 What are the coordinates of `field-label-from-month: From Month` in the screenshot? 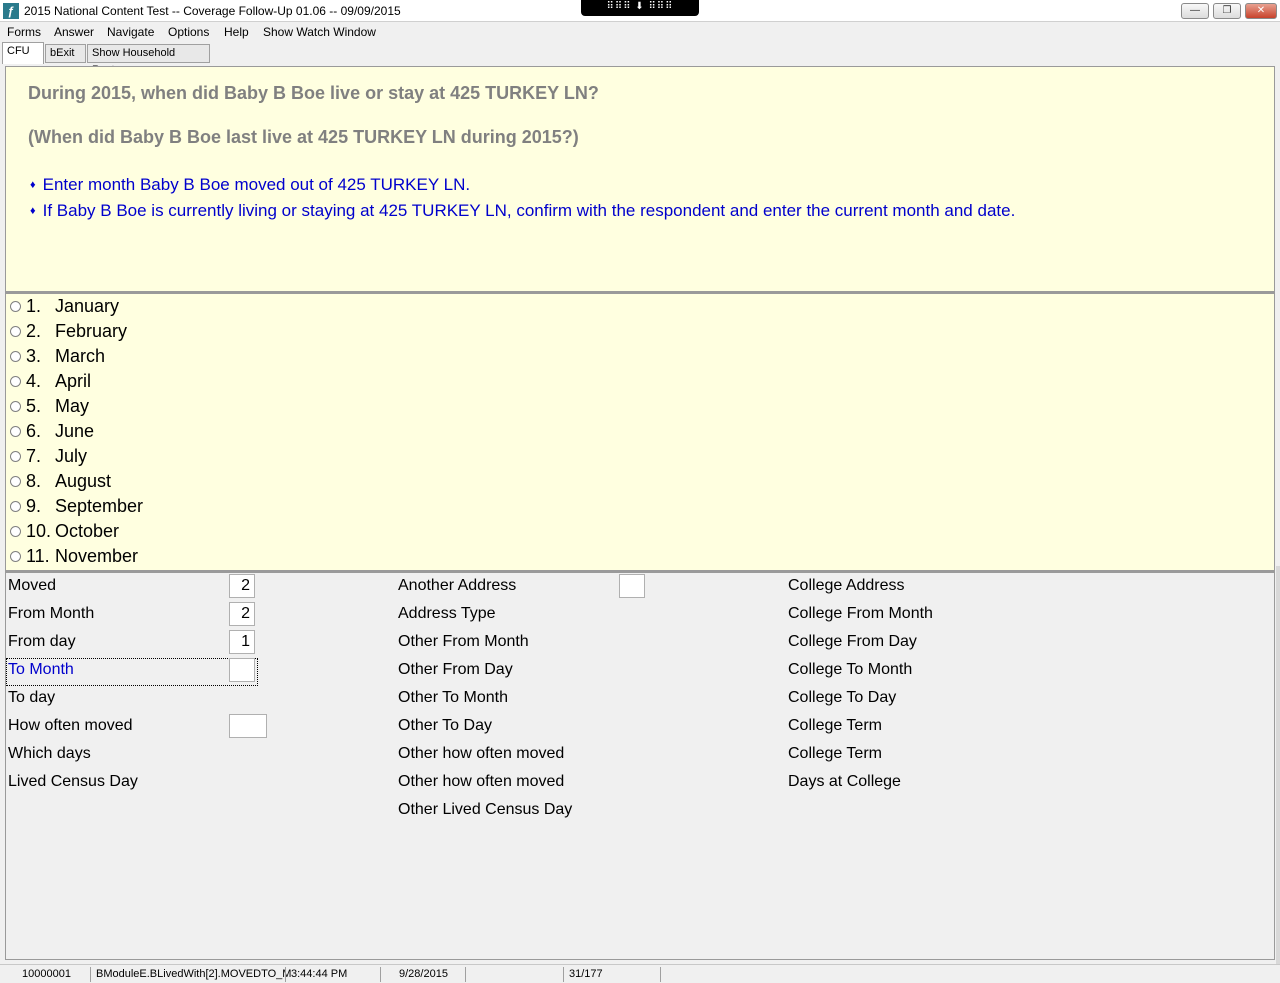 It's located at (51, 613).